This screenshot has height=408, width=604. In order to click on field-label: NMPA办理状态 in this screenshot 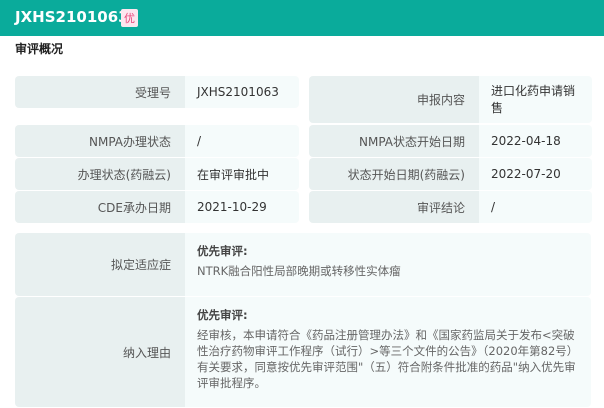, I will do `click(100, 141)`.